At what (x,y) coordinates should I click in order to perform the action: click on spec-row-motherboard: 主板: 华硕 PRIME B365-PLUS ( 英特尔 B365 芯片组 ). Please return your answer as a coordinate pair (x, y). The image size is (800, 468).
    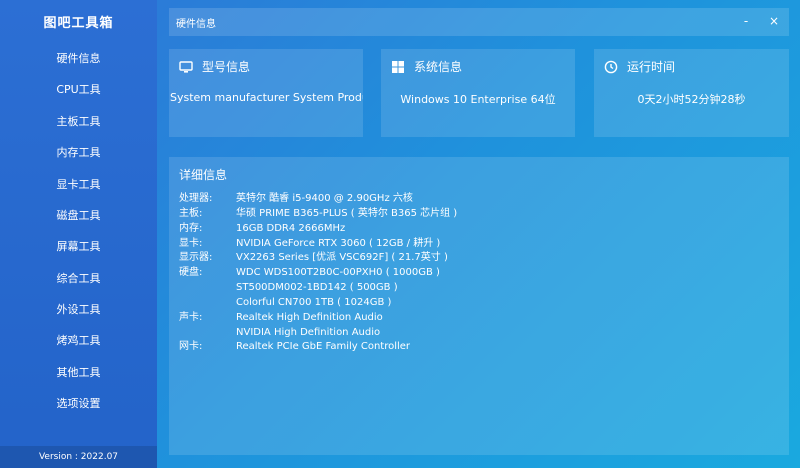
    Looking at the image, I should click on (318, 213).